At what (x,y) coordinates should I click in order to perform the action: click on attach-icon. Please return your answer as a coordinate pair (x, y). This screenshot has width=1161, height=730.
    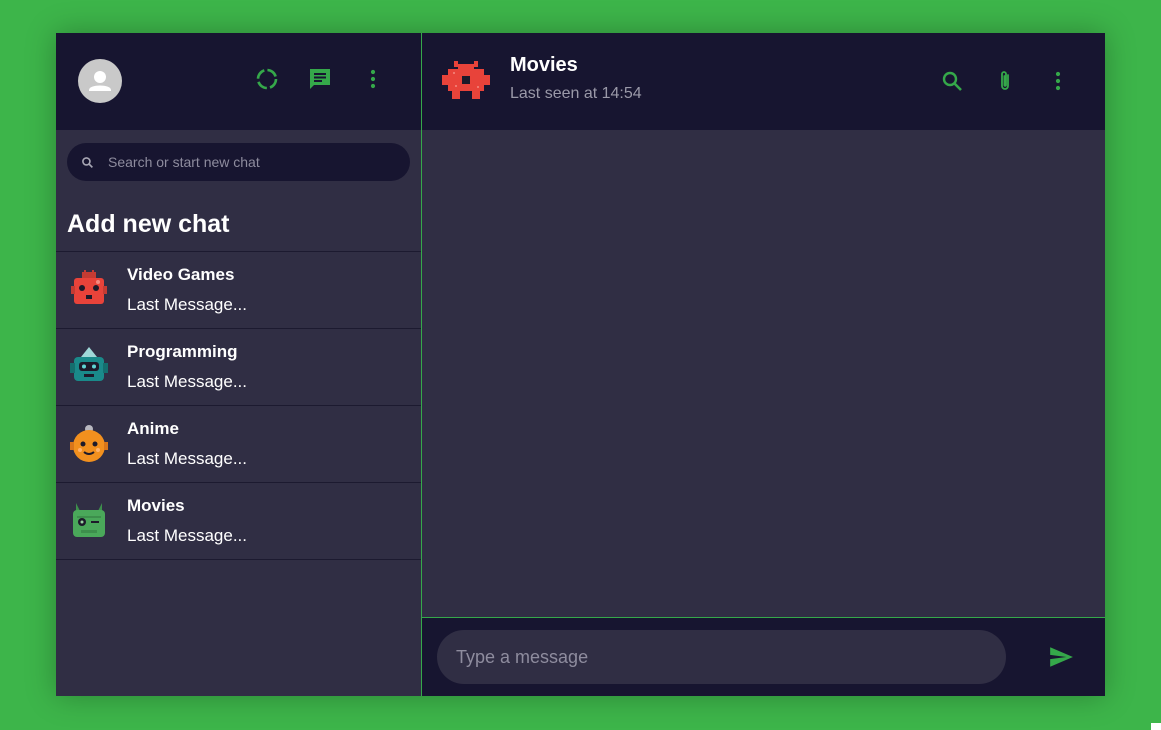
    Looking at the image, I should click on (1005, 80).